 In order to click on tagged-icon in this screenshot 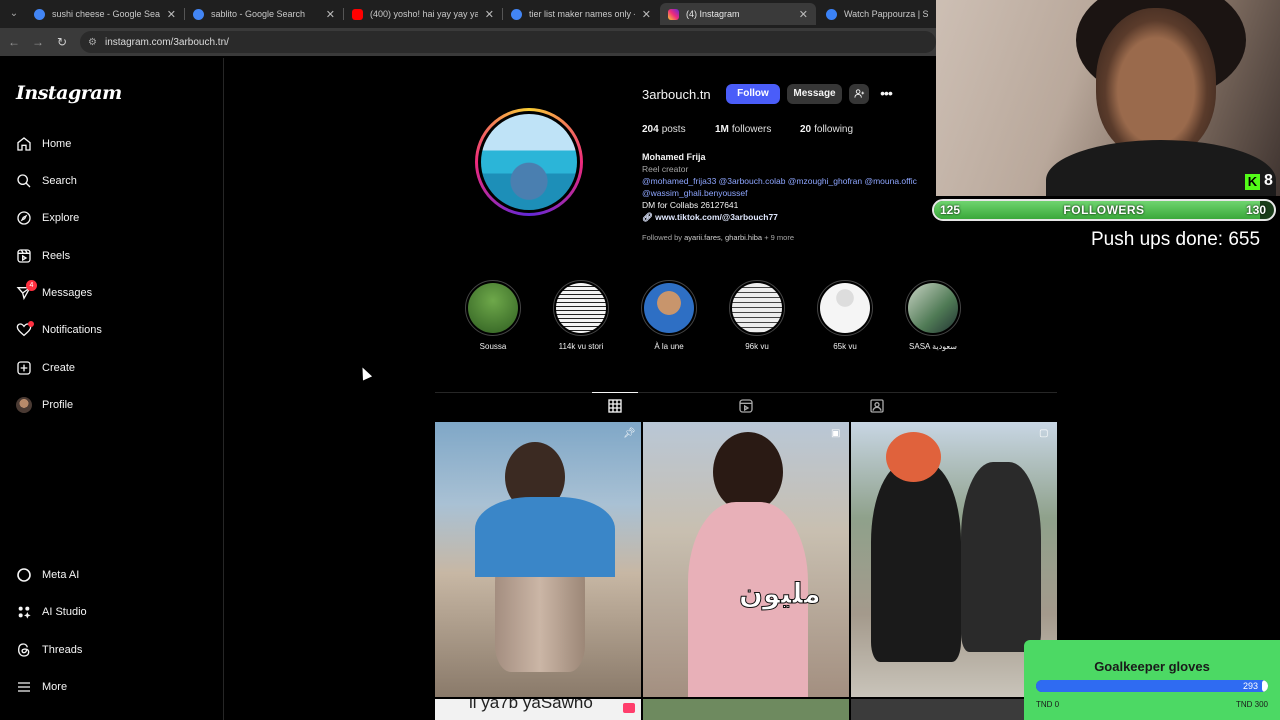, I will do `click(877, 406)`.